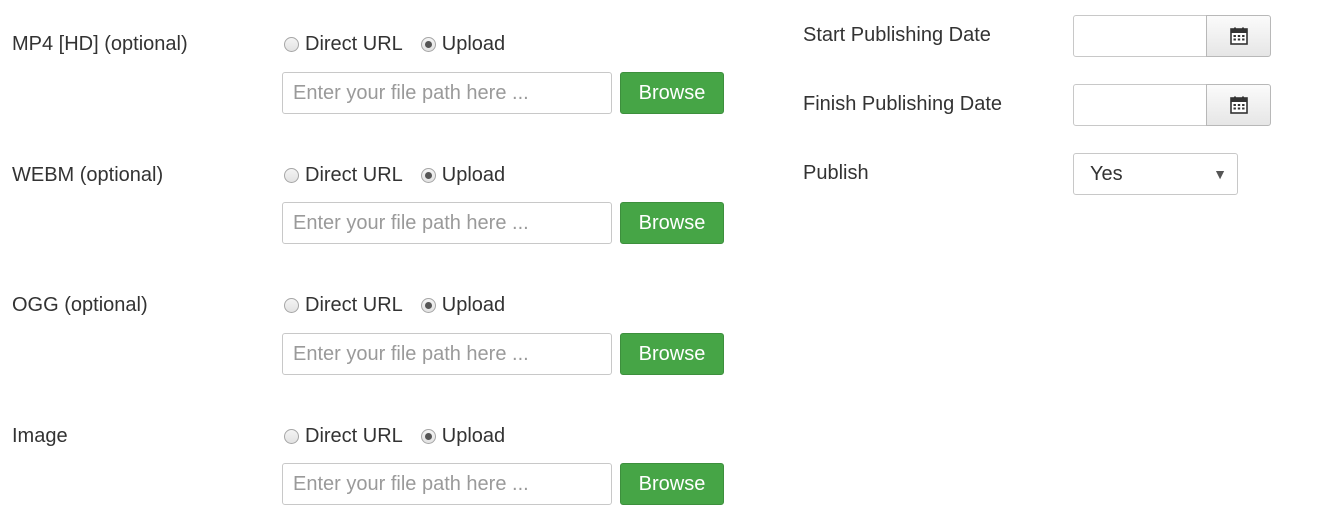  I want to click on finish-date-calendar-button, so click(1238, 105).